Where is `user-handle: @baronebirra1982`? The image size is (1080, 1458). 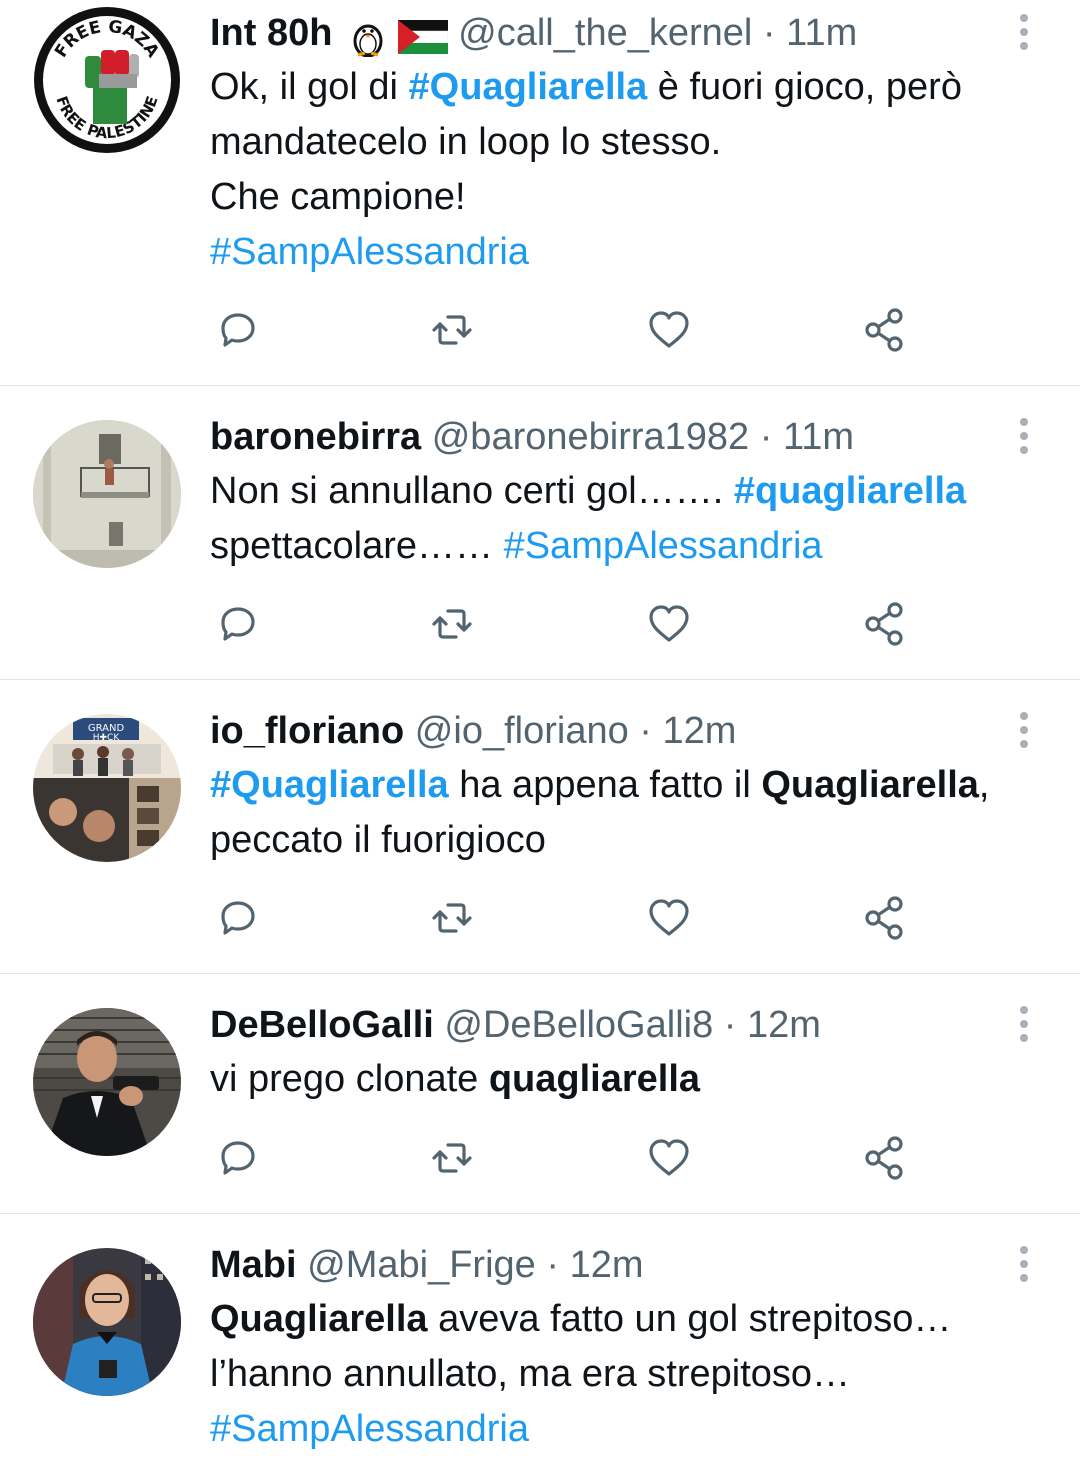 user-handle: @baronebirra1982 is located at coordinates (590, 437).